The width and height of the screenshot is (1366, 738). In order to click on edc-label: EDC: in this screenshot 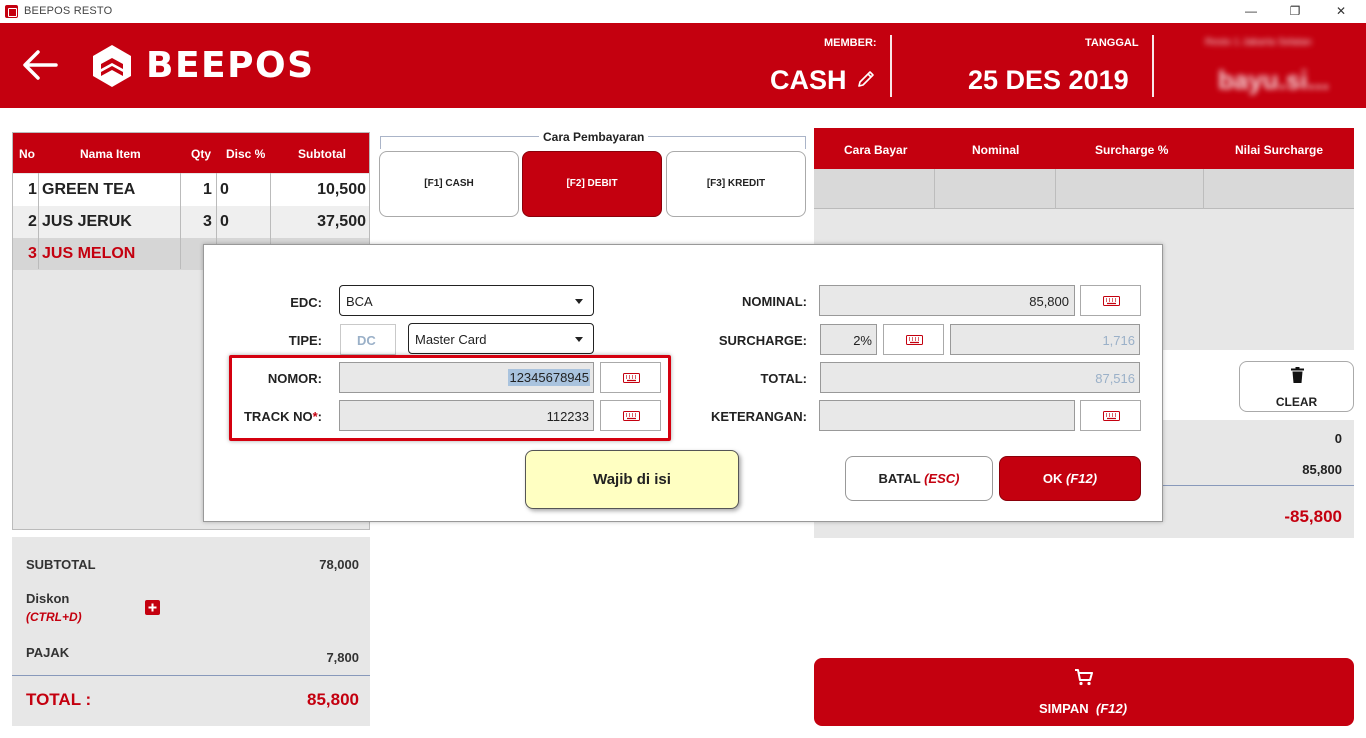, I will do `click(306, 302)`.